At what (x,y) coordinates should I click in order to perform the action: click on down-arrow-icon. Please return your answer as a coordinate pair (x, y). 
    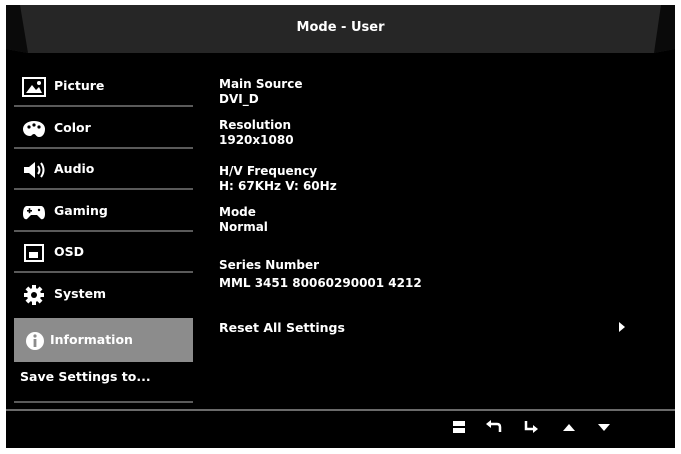
    Looking at the image, I should click on (604, 427).